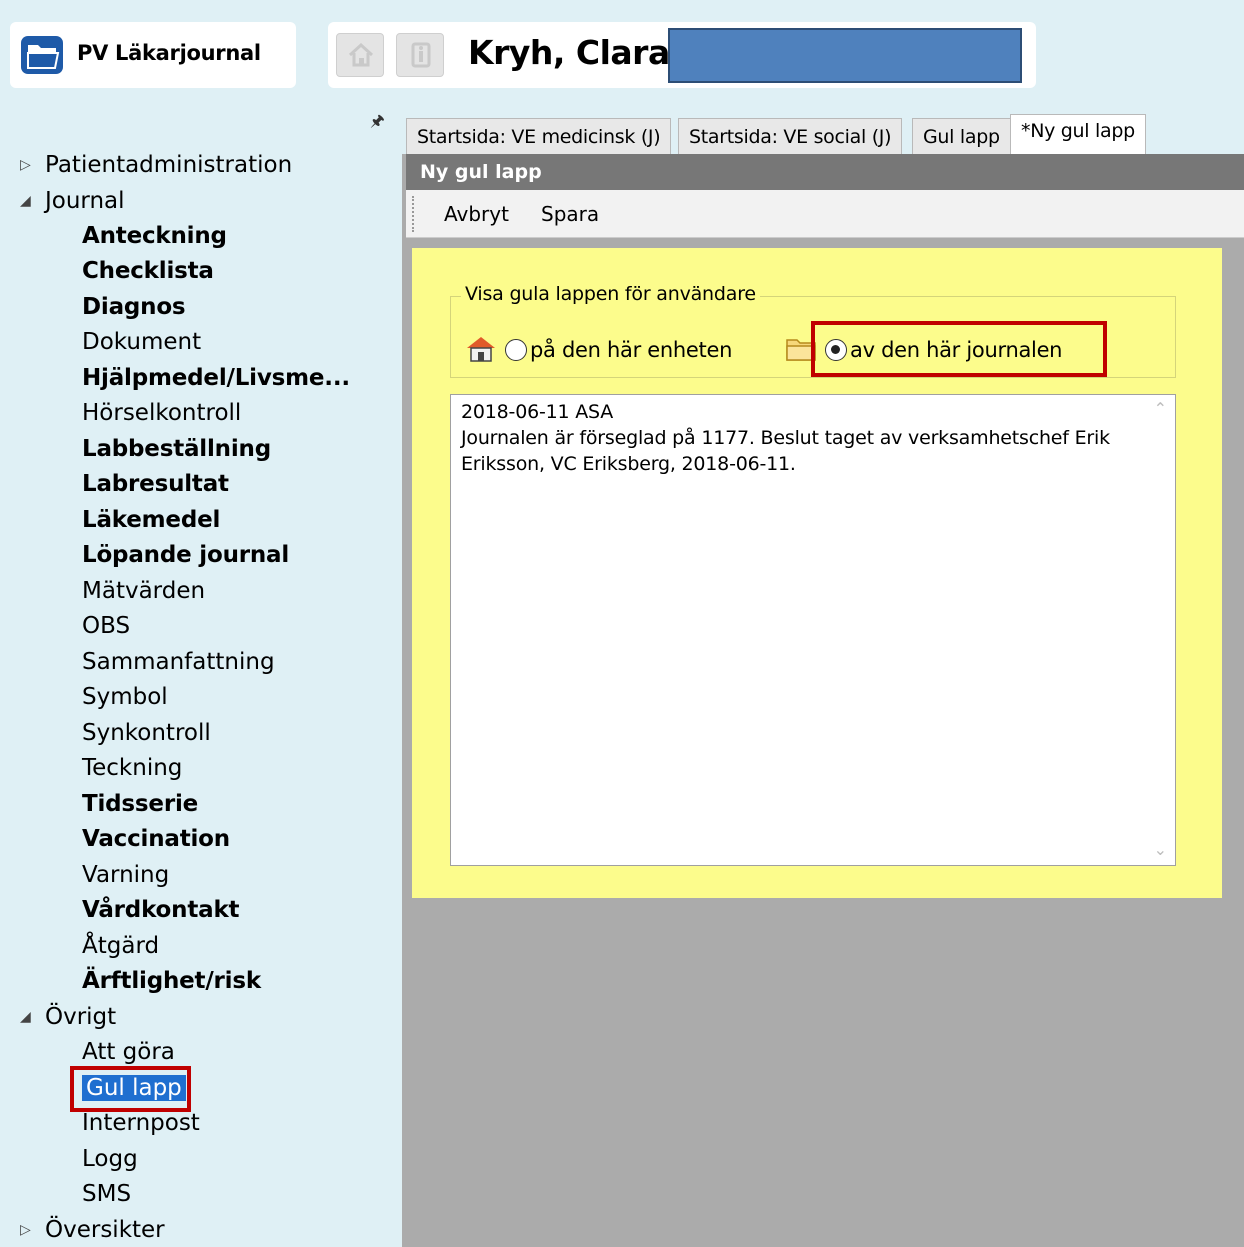  Describe the element at coordinates (1078, 134) in the screenshot. I see `tab-ny-gul-lapp: *Ny gul lapp` at that location.